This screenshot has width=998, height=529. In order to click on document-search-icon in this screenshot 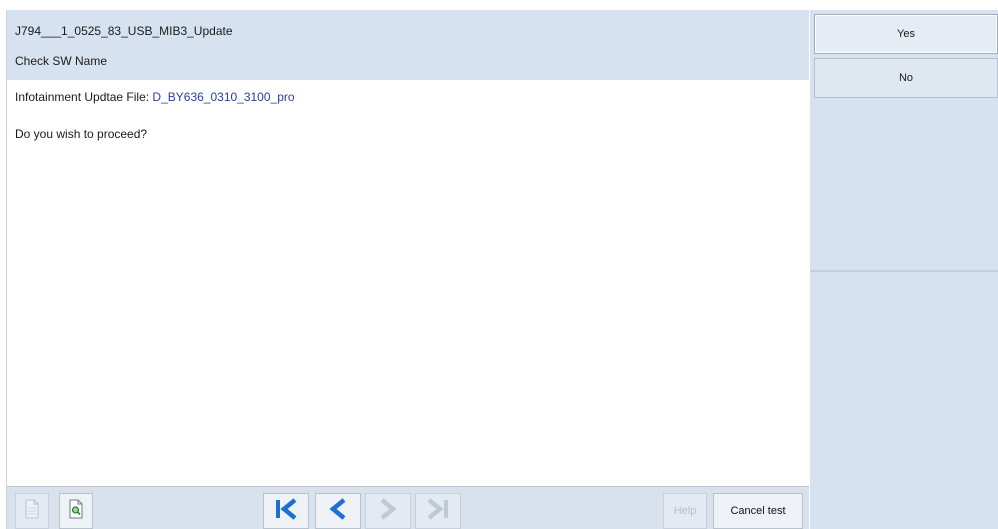, I will do `click(76, 511)`.